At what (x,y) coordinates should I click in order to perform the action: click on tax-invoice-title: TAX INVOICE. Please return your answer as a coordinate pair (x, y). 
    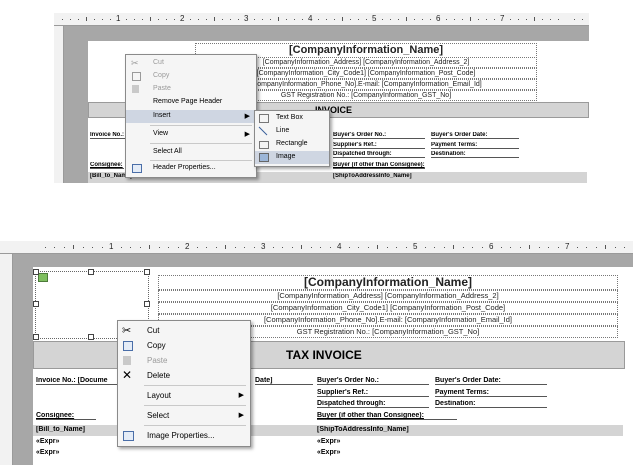
    Looking at the image, I should click on (324, 355).